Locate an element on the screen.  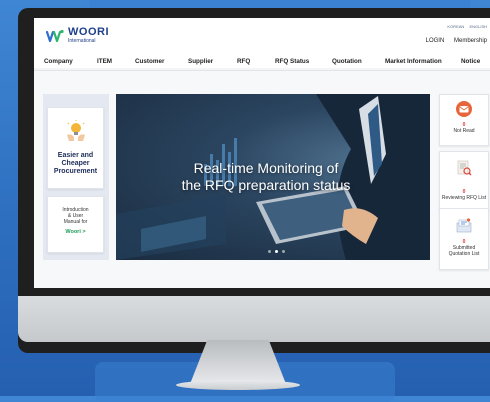
site-logo: WOORI International is located at coordinates (77, 35).